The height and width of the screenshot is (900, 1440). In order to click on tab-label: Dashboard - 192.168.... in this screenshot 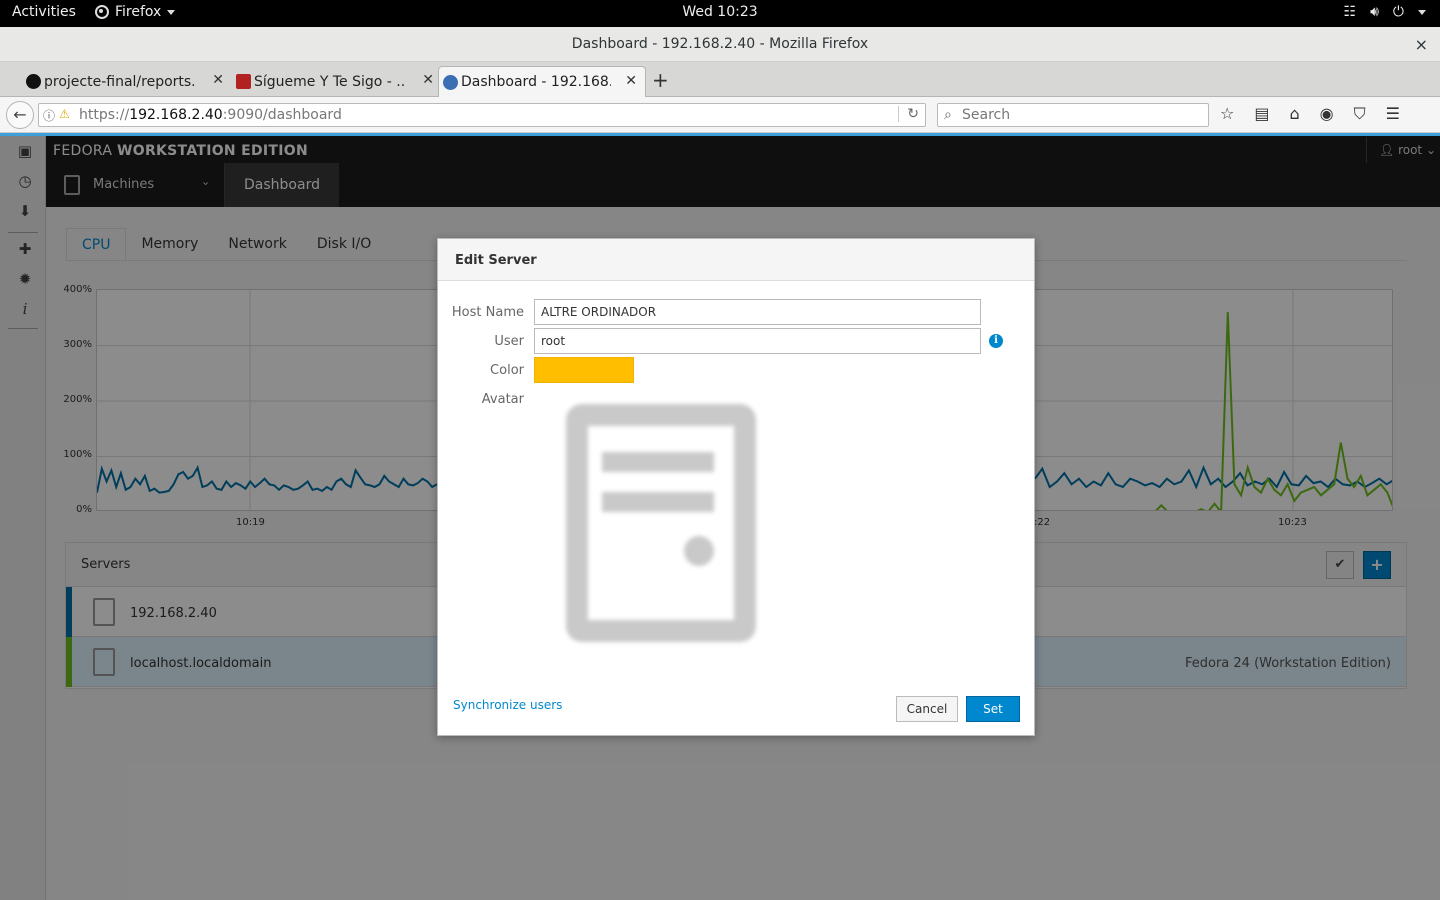, I will do `click(536, 82)`.